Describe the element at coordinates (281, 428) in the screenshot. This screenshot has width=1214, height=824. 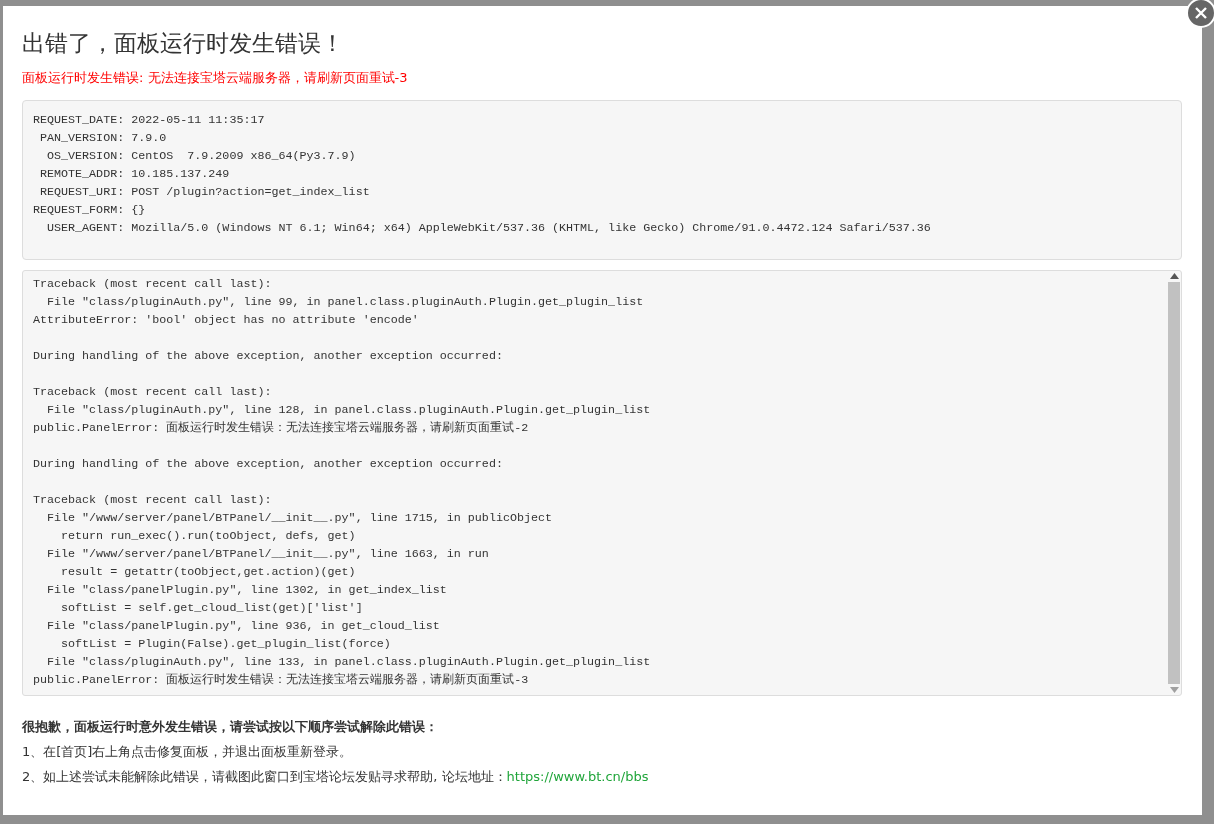
I see `code-line: public.PanelError: 面板运行时发生错误：无法连接宝塔云端服务器，请刷新页面重试-2` at that location.